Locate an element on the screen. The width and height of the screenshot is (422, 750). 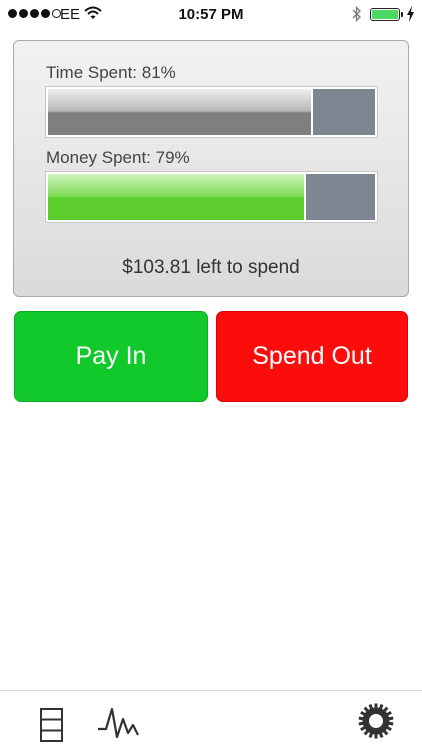
battery-level is located at coordinates (385, 14).